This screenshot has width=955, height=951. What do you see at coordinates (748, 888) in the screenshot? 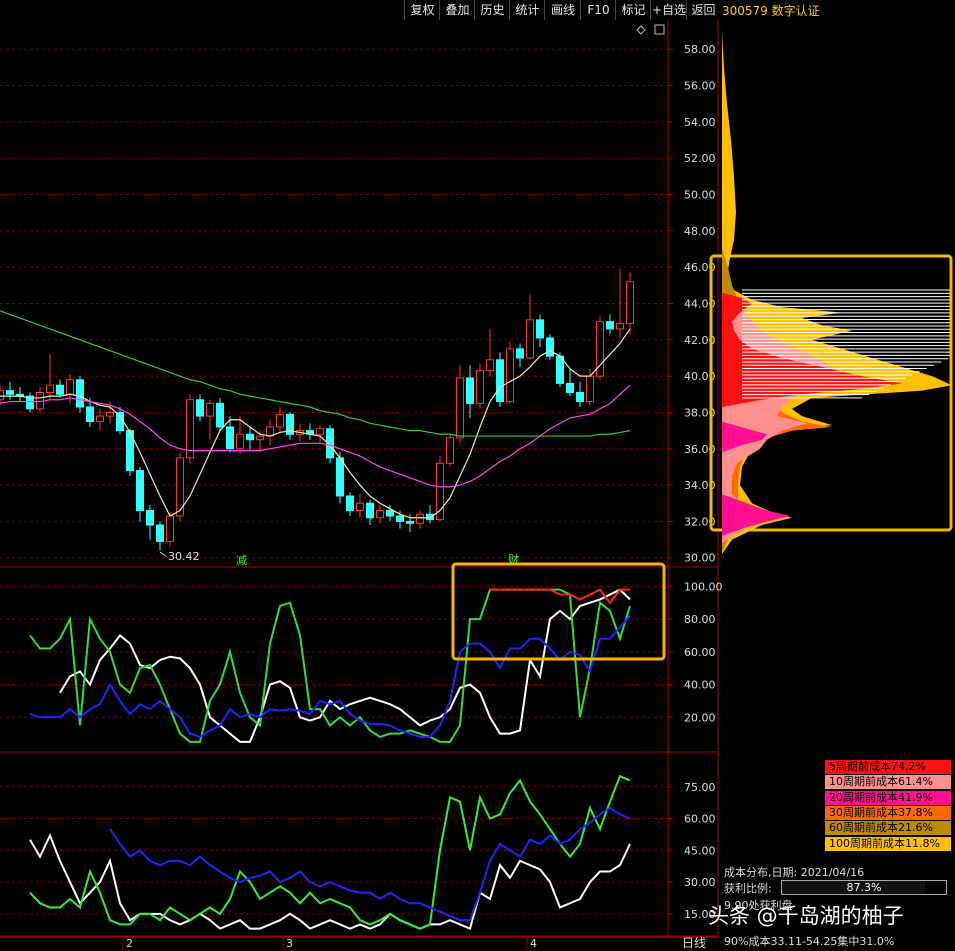
I see `profit-label: 获利比例:` at bounding box center [748, 888].